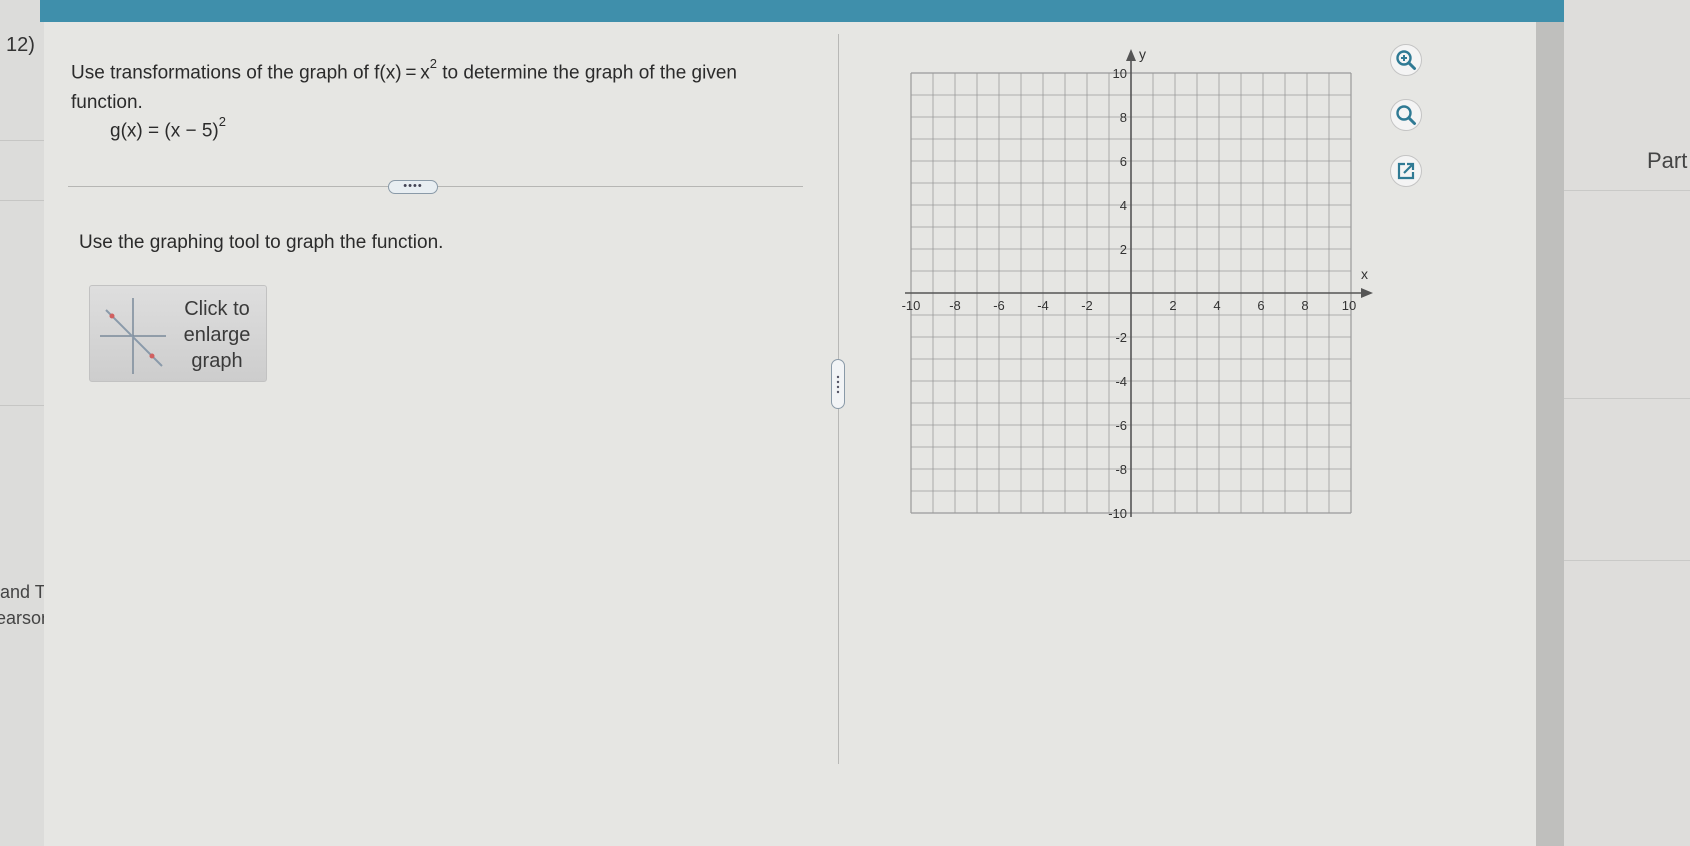 The image size is (1690, 846). What do you see at coordinates (178, 333) in the screenshot?
I see `enlarge-graph-button: Click to enlarge graph` at bounding box center [178, 333].